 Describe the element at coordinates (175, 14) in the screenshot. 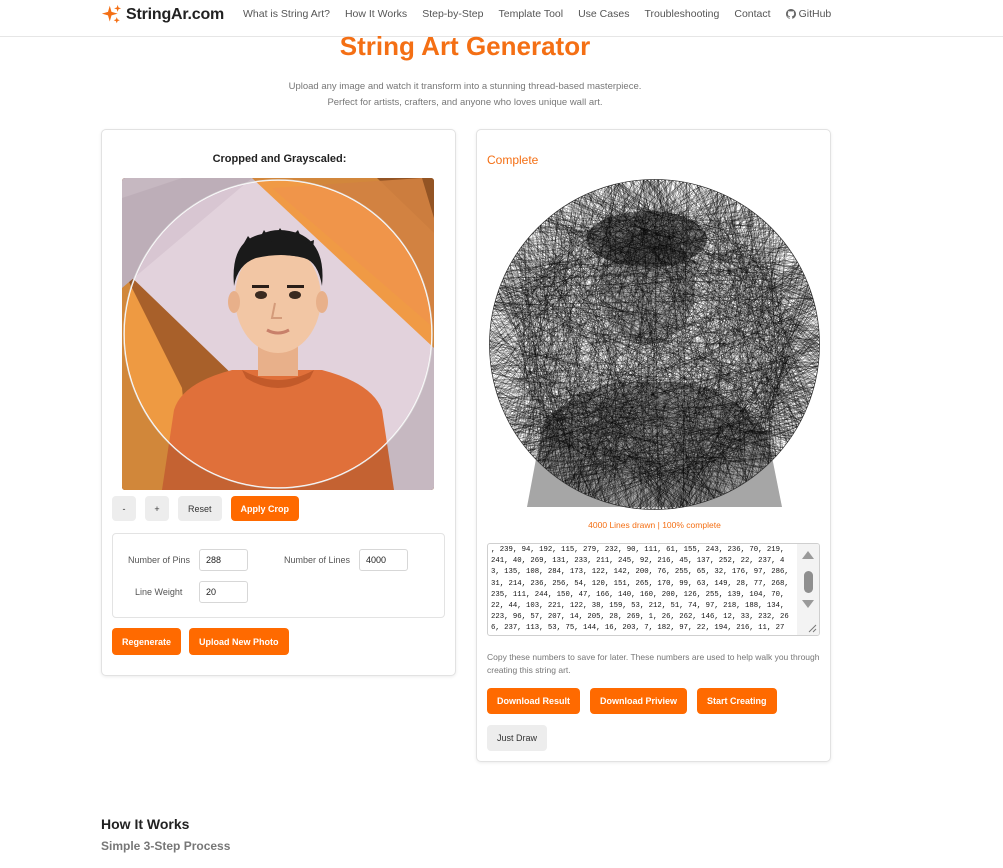

I see `brand-name: StringAr.com` at that location.